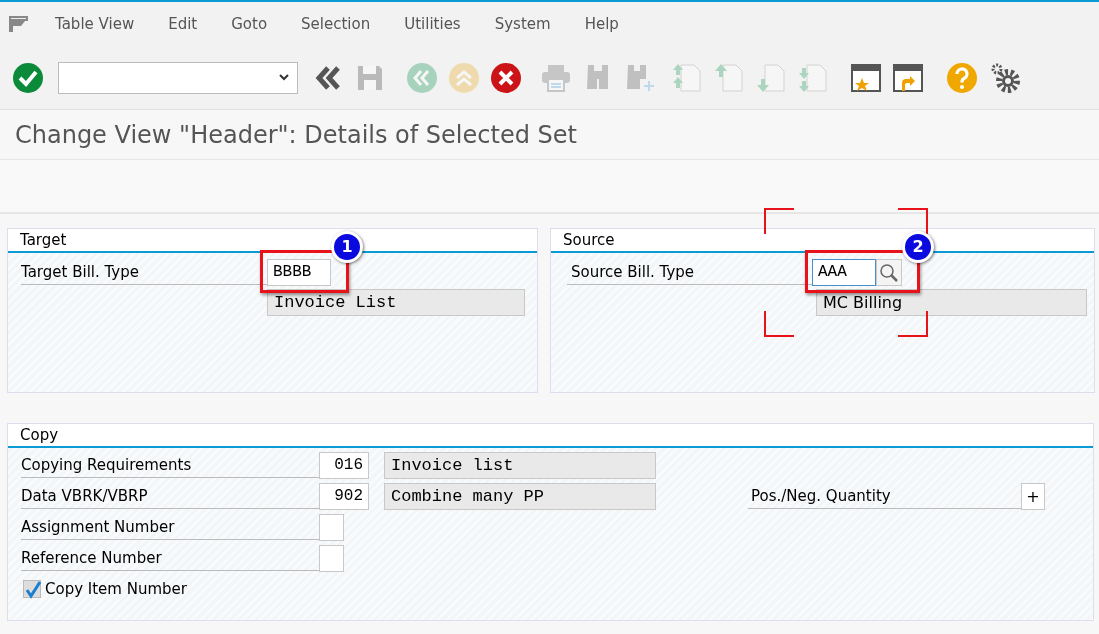  What do you see at coordinates (336, 24) in the screenshot?
I see `menu-item: Selection` at bounding box center [336, 24].